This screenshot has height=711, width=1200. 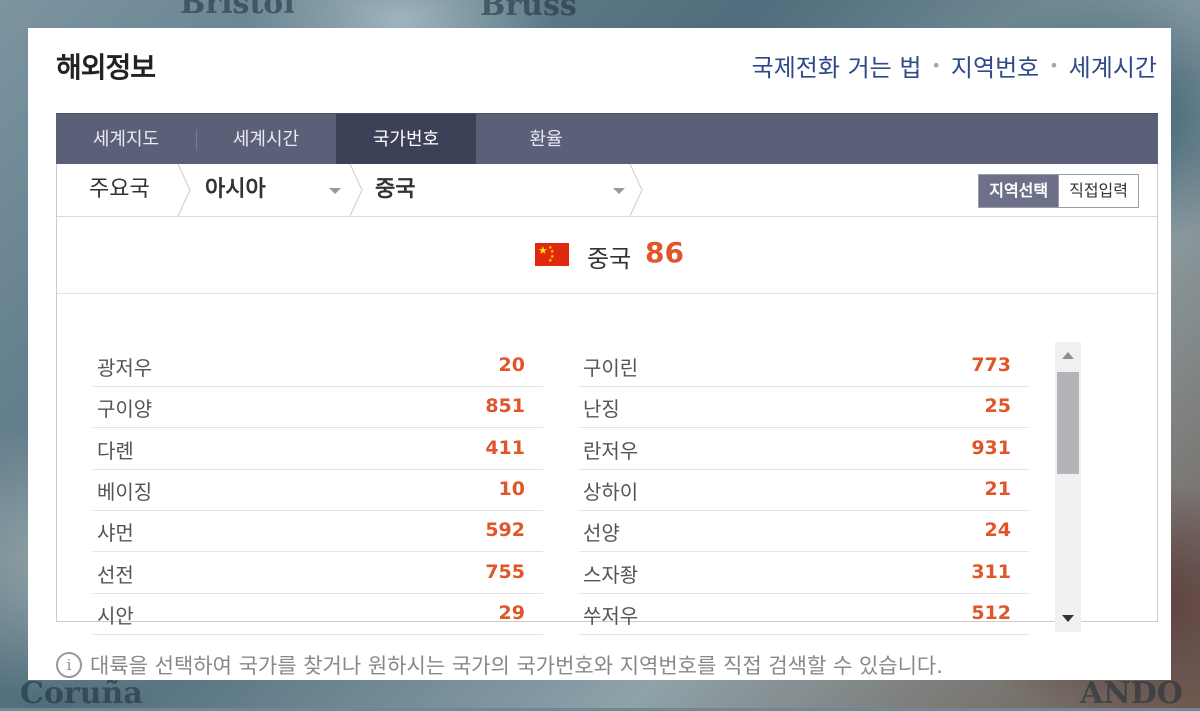 What do you see at coordinates (804, 408) in the screenshot?
I see `region-row: 난징 25` at bounding box center [804, 408].